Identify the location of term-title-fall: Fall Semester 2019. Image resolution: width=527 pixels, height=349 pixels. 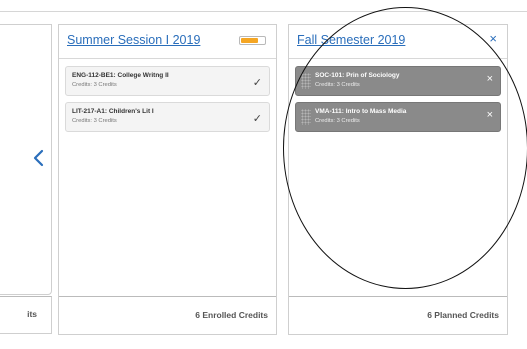
(351, 40).